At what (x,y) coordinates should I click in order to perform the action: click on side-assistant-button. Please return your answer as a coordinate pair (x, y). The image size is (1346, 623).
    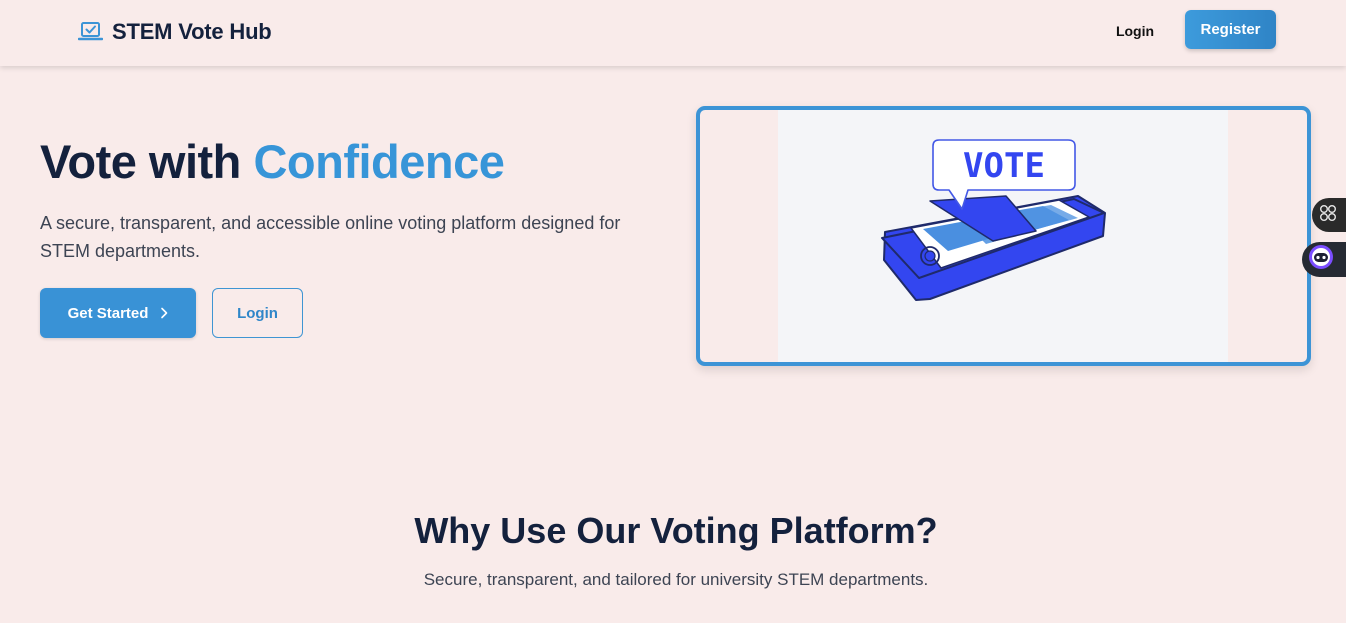
    Looking at the image, I should click on (1324, 259).